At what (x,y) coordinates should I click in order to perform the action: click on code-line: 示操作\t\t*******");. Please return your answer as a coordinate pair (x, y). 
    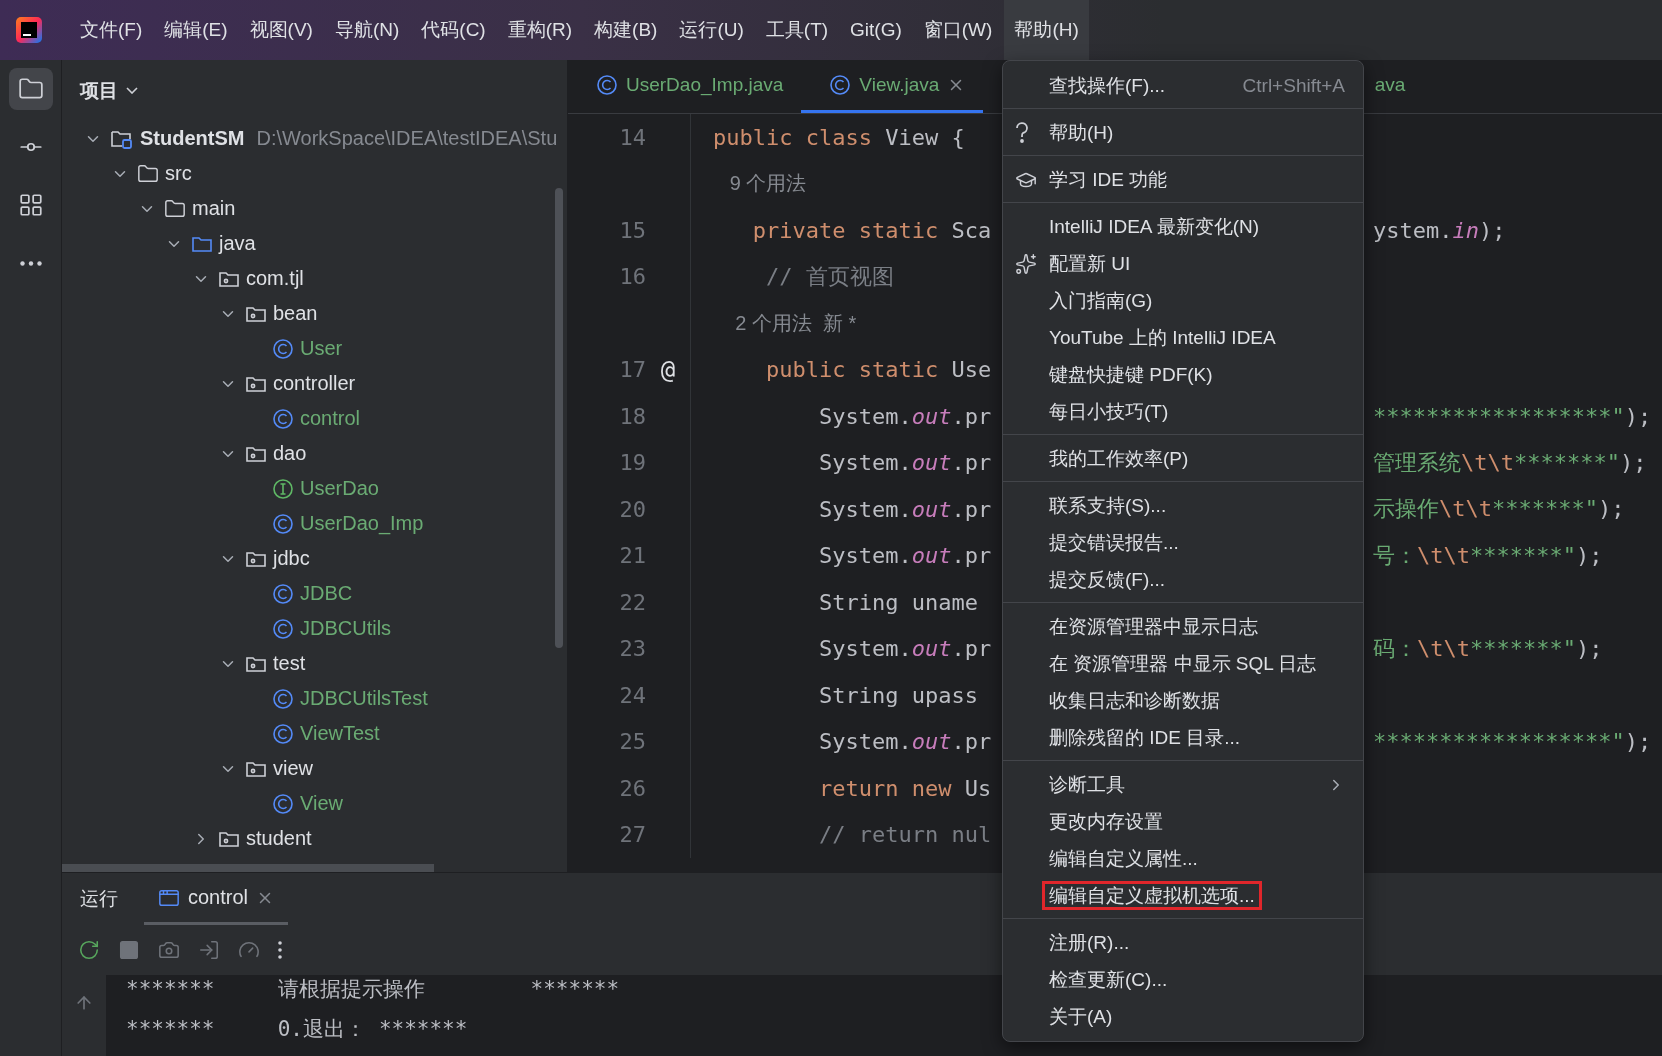
    Looking at the image, I should click on (1499, 509).